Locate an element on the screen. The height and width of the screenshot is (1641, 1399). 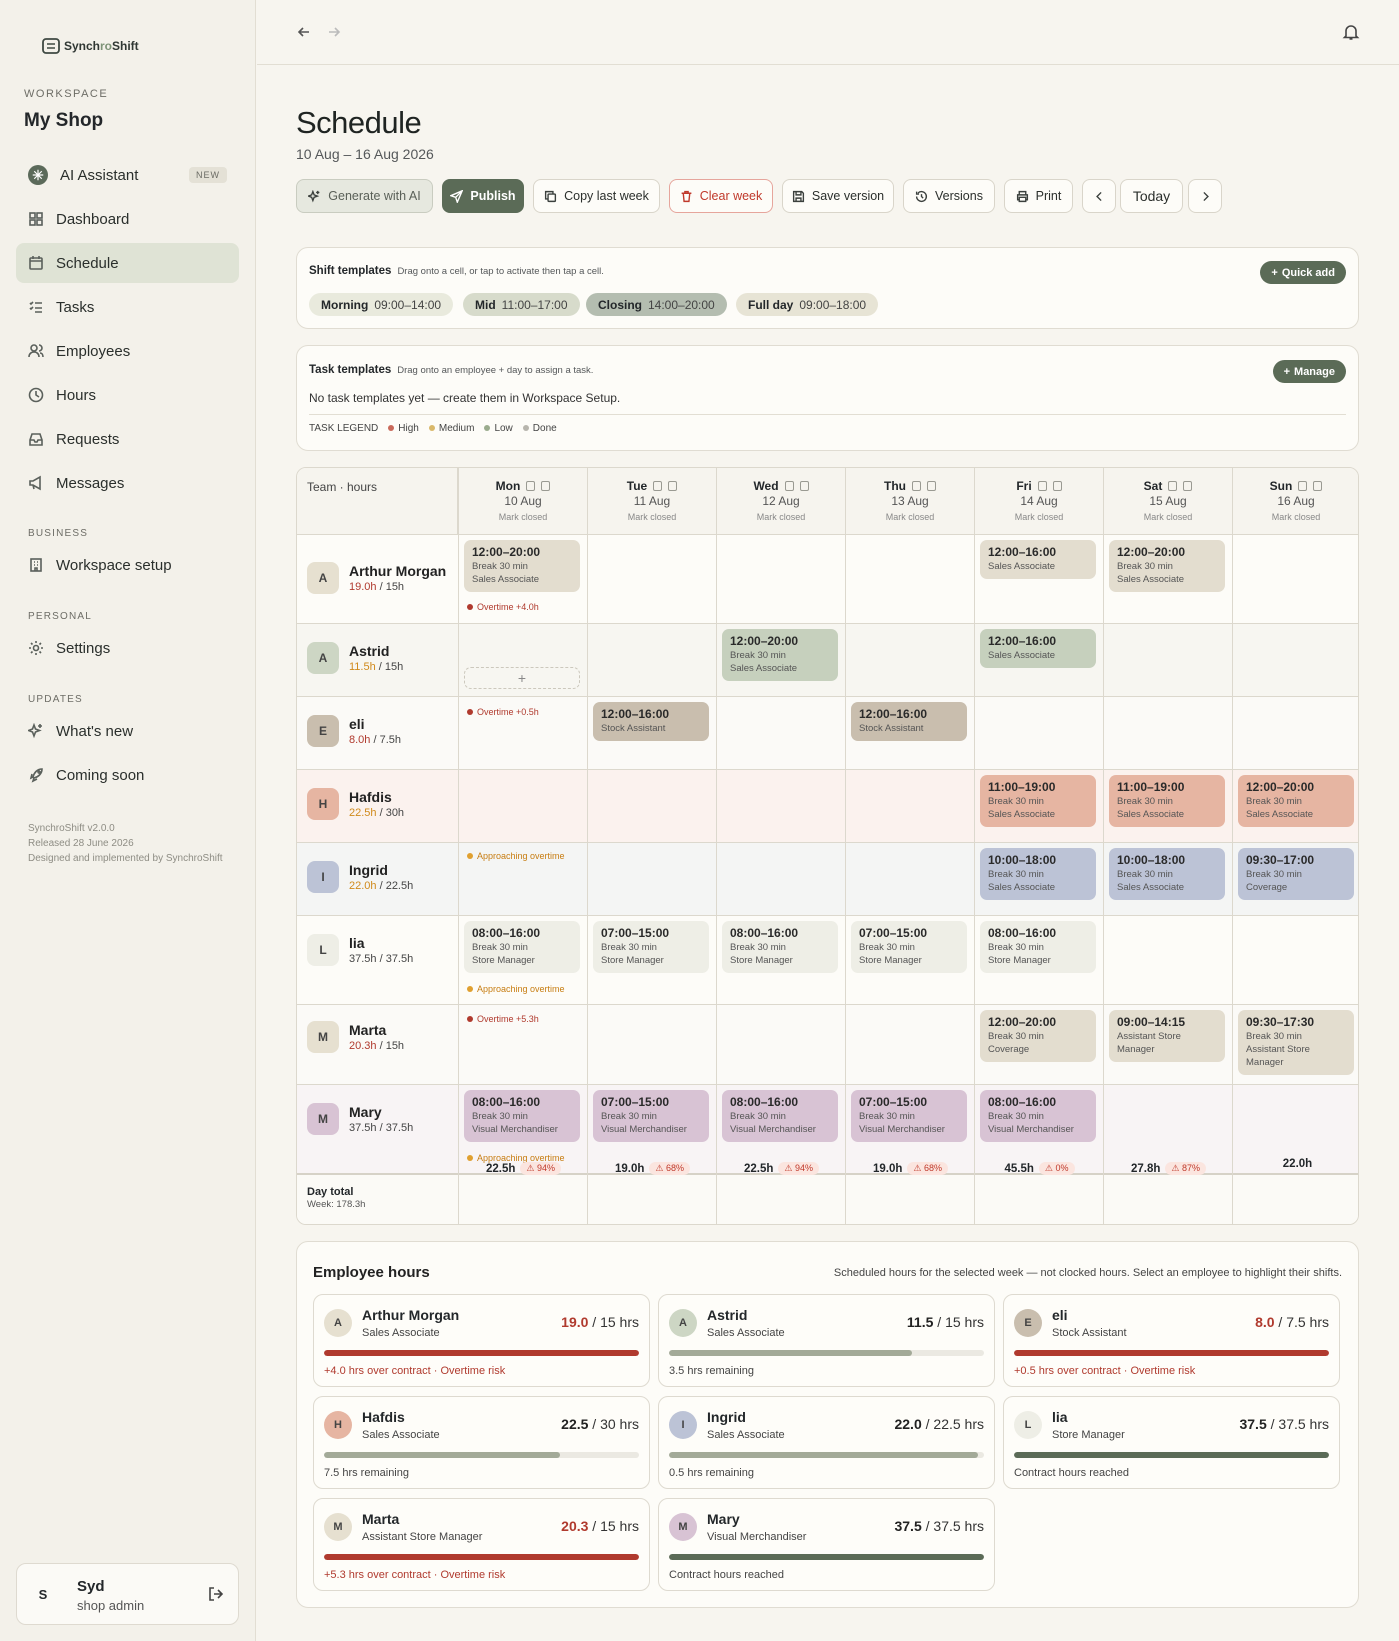
versions-button: Versions is located at coordinates (949, 196).